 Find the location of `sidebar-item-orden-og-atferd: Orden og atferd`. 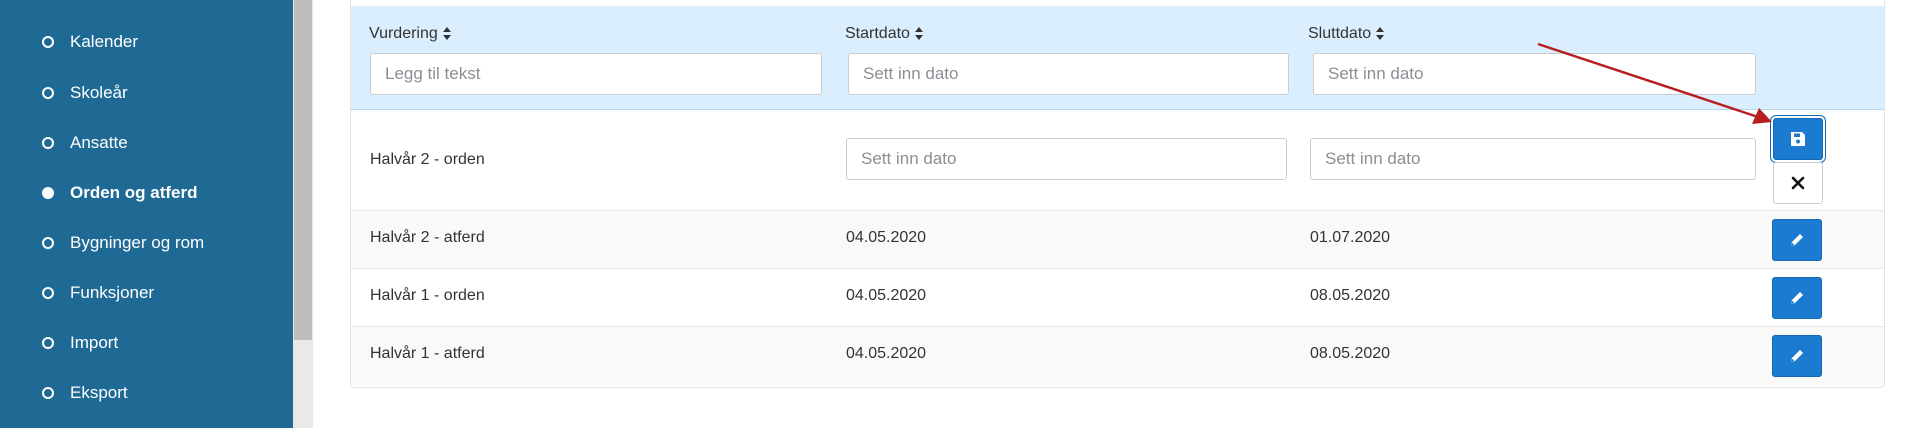

sidebar-item-orden-og-atferd: Orden og atferd is located at coordinates (146, 193).